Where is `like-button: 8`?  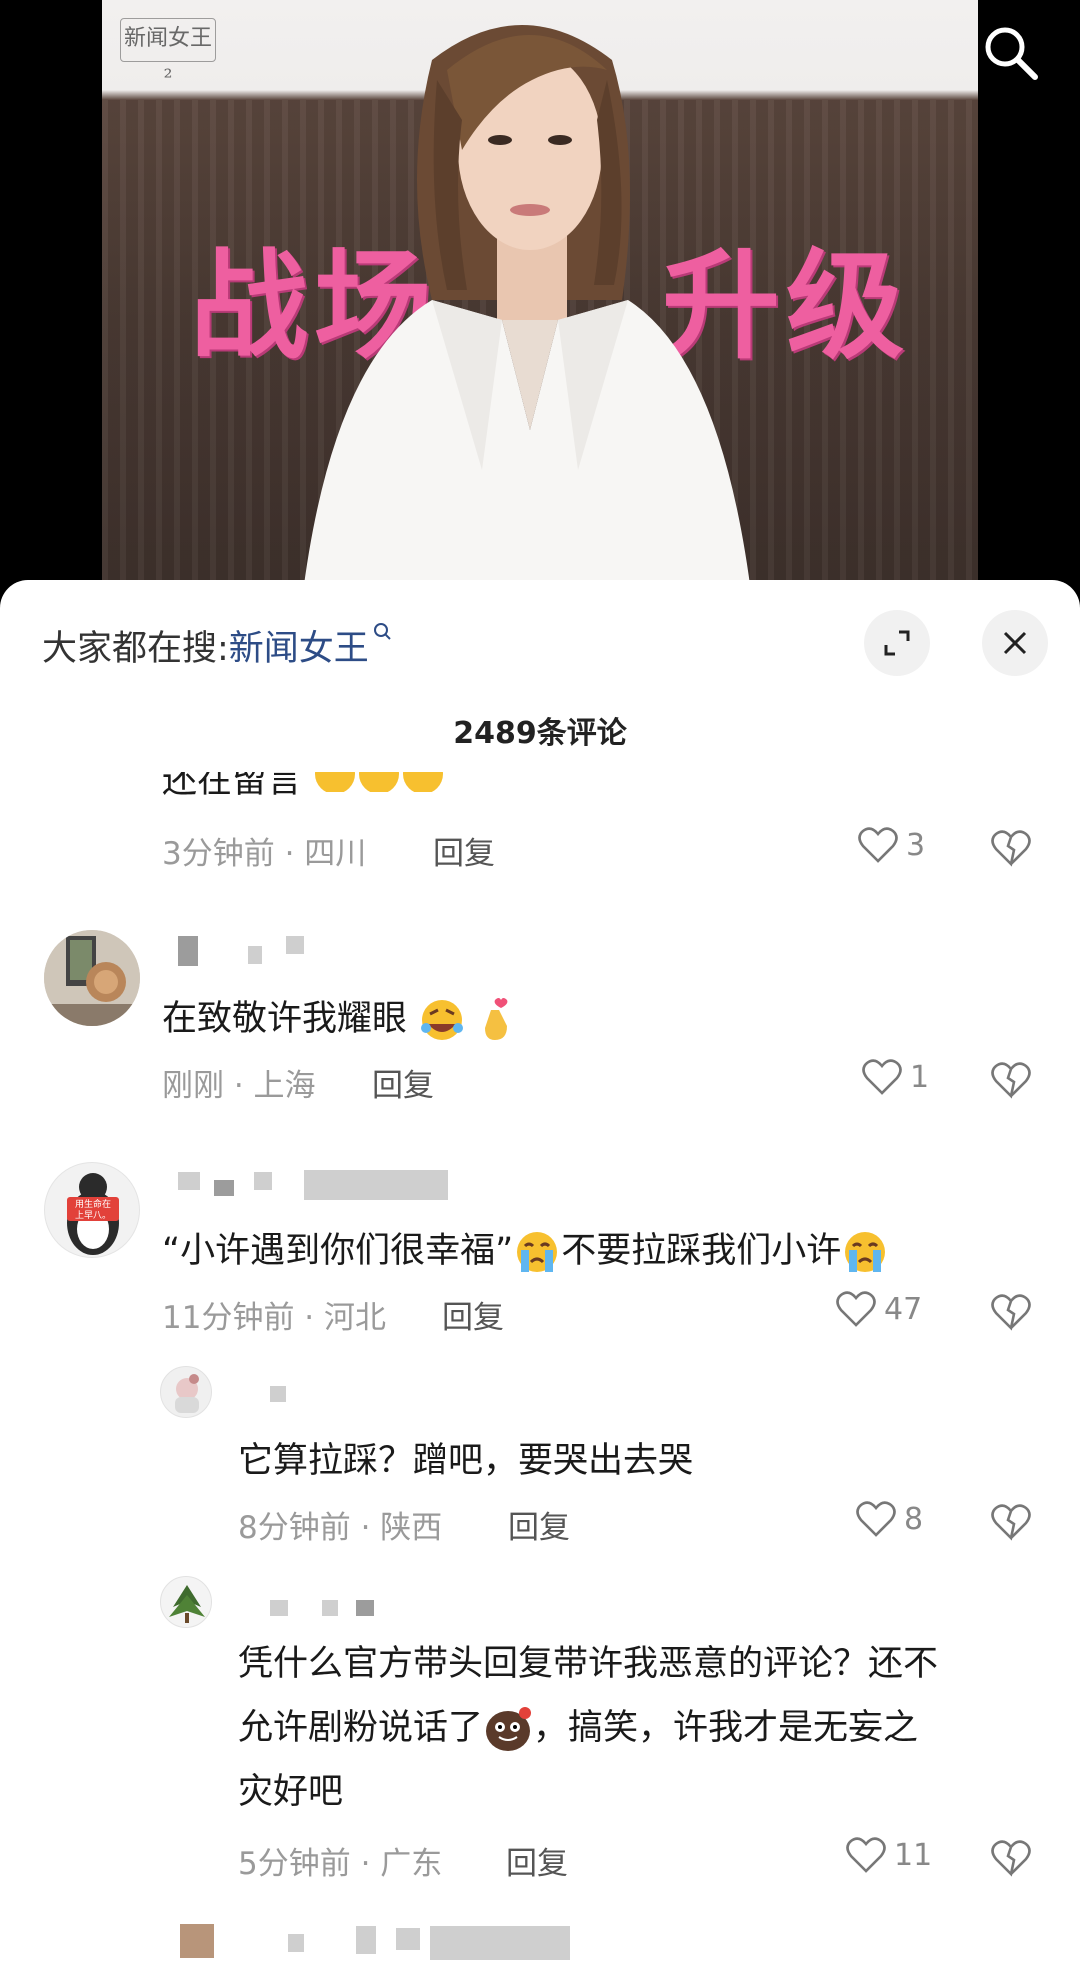 like-button: 8 is located at coordinates (889, 1519).